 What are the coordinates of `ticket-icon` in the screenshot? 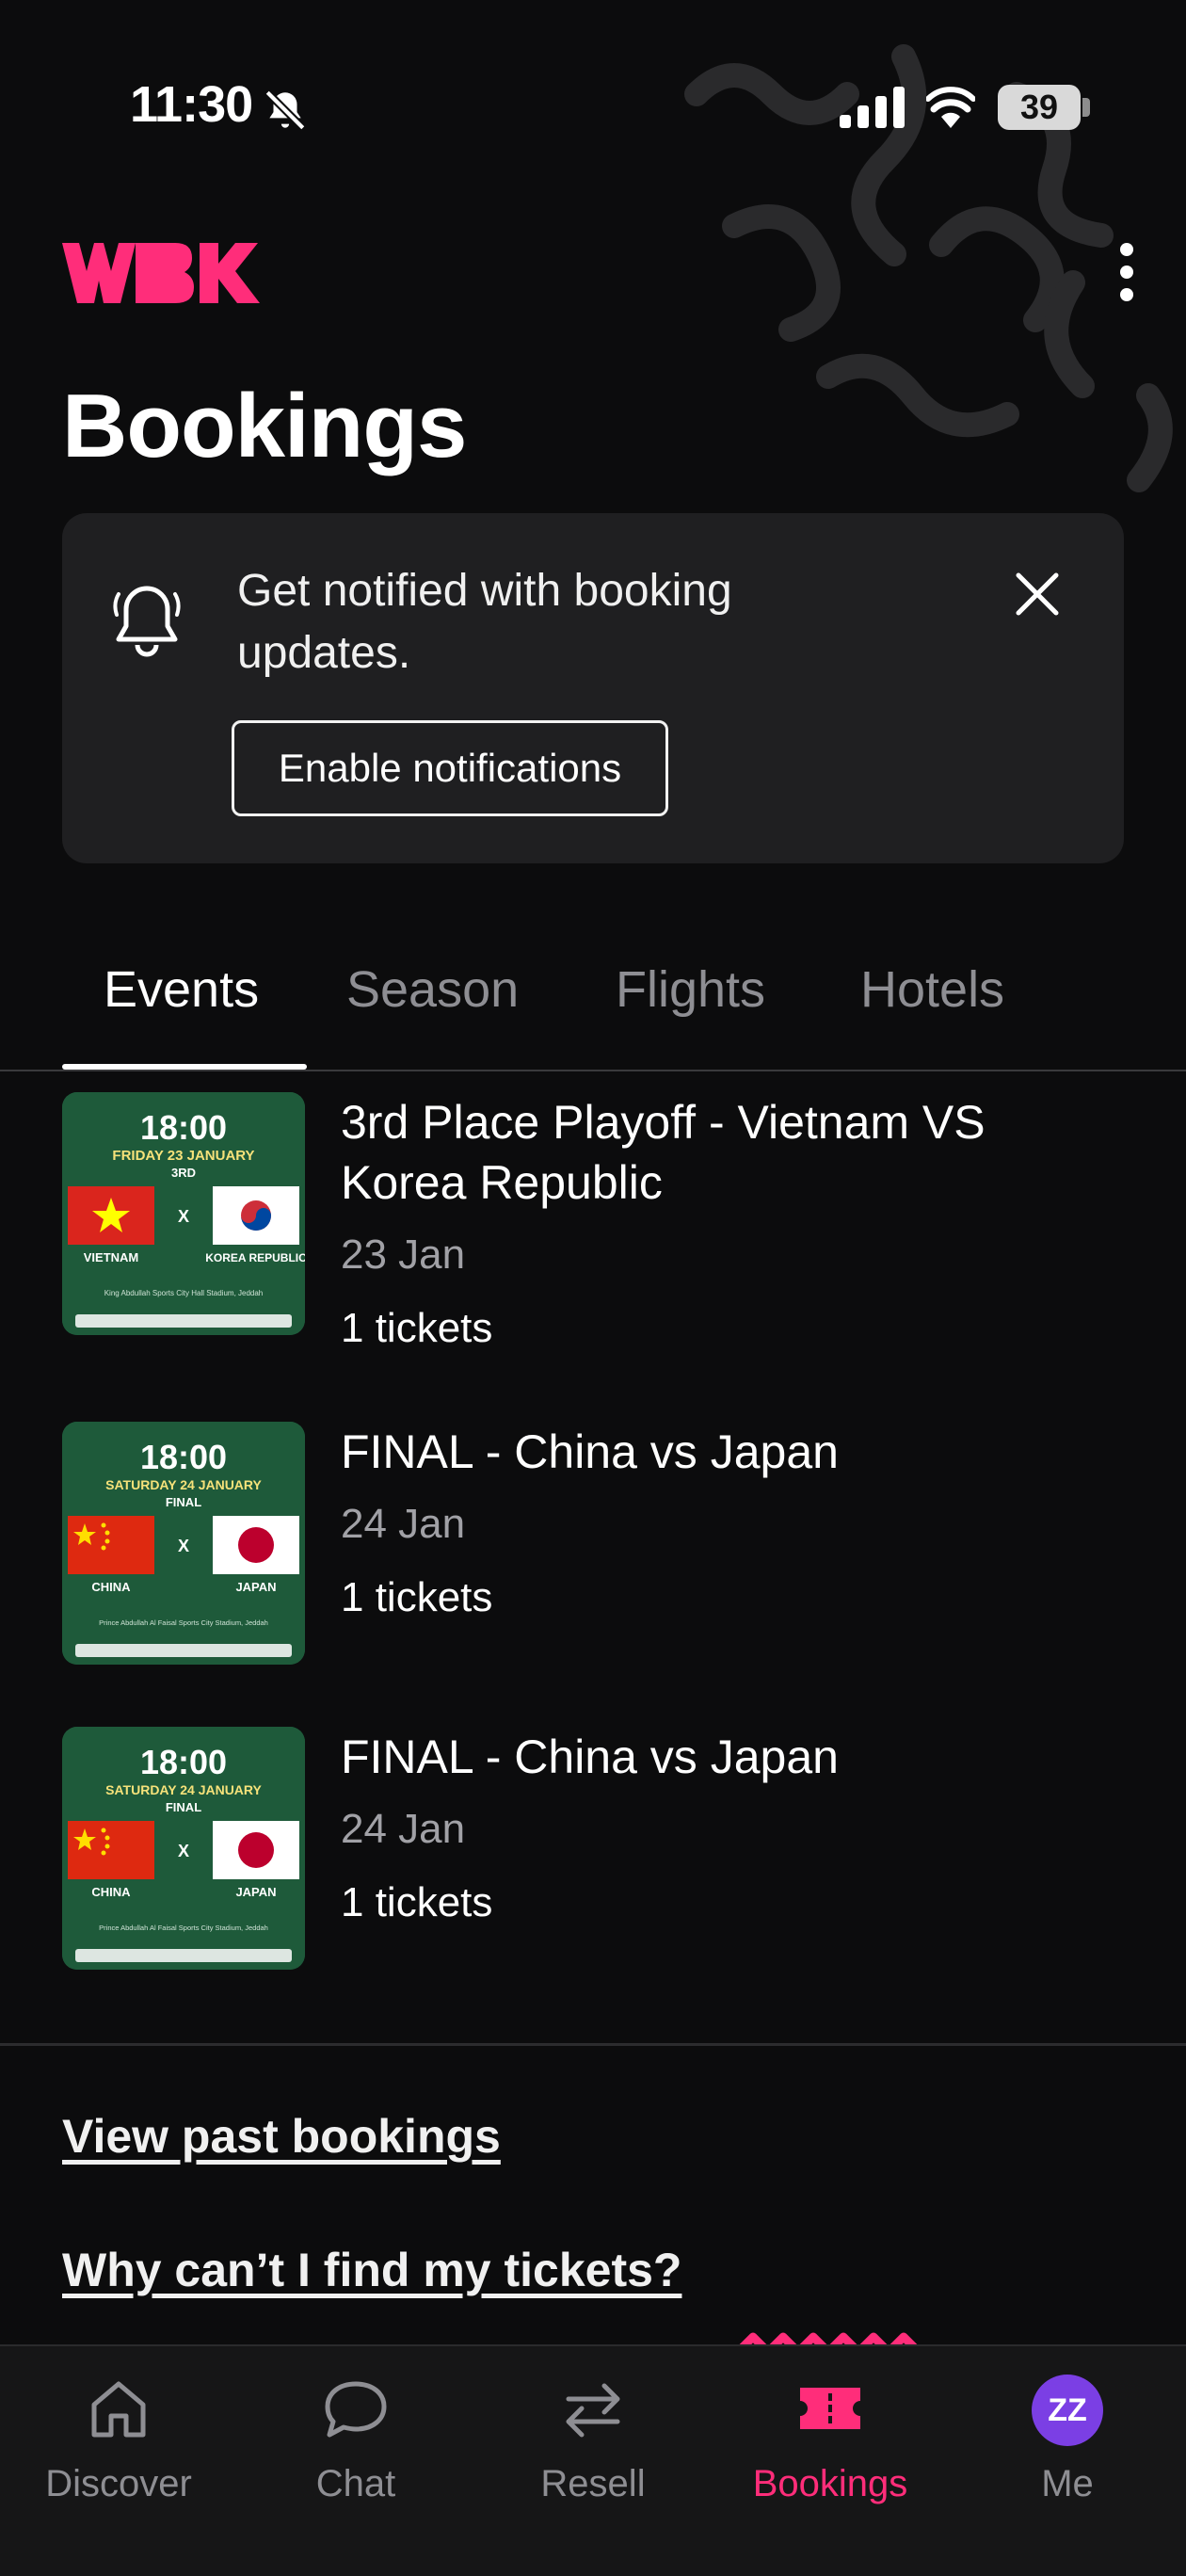 It's located at (830, 2408).